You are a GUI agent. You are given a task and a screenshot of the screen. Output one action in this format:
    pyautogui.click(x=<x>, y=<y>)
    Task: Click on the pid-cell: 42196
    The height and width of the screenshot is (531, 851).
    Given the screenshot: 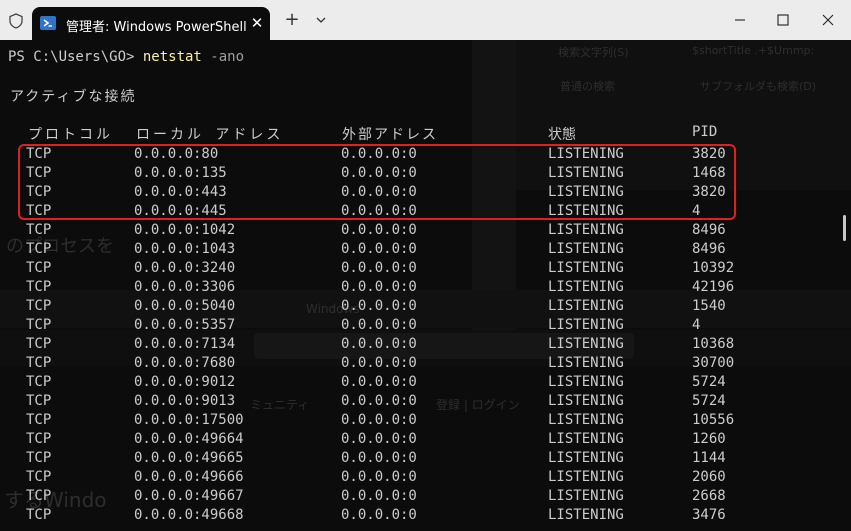 What is the action you would take?
    pyautogui.click(x=713, y=287)
    